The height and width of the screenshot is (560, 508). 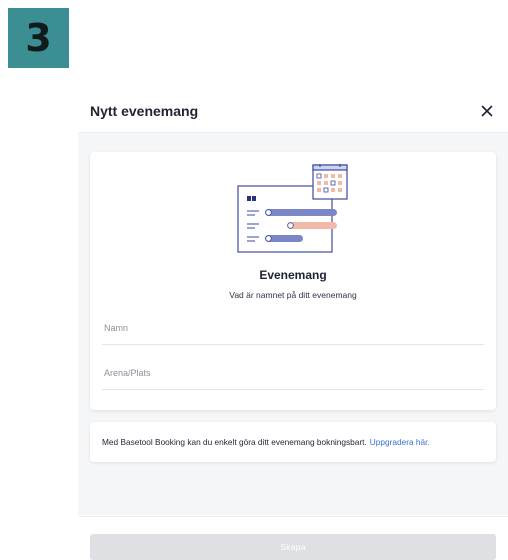 What do you see at coordinates (293, 547) in the screenshot?
I see `create-button: Skapa` at bounding box center [293, 547].